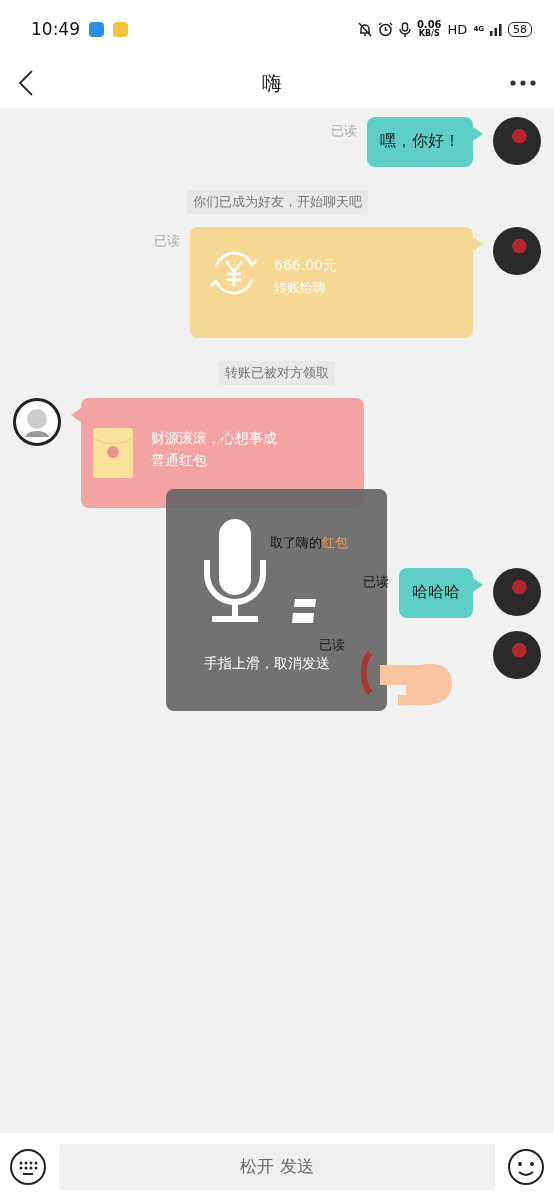 The height and width of the screenshot is (1200, 554). Describe the element at coordinates (277, 202) in the screenshot. I see `system-notice: 你们已成为好友，开始聊天吧` at that location.